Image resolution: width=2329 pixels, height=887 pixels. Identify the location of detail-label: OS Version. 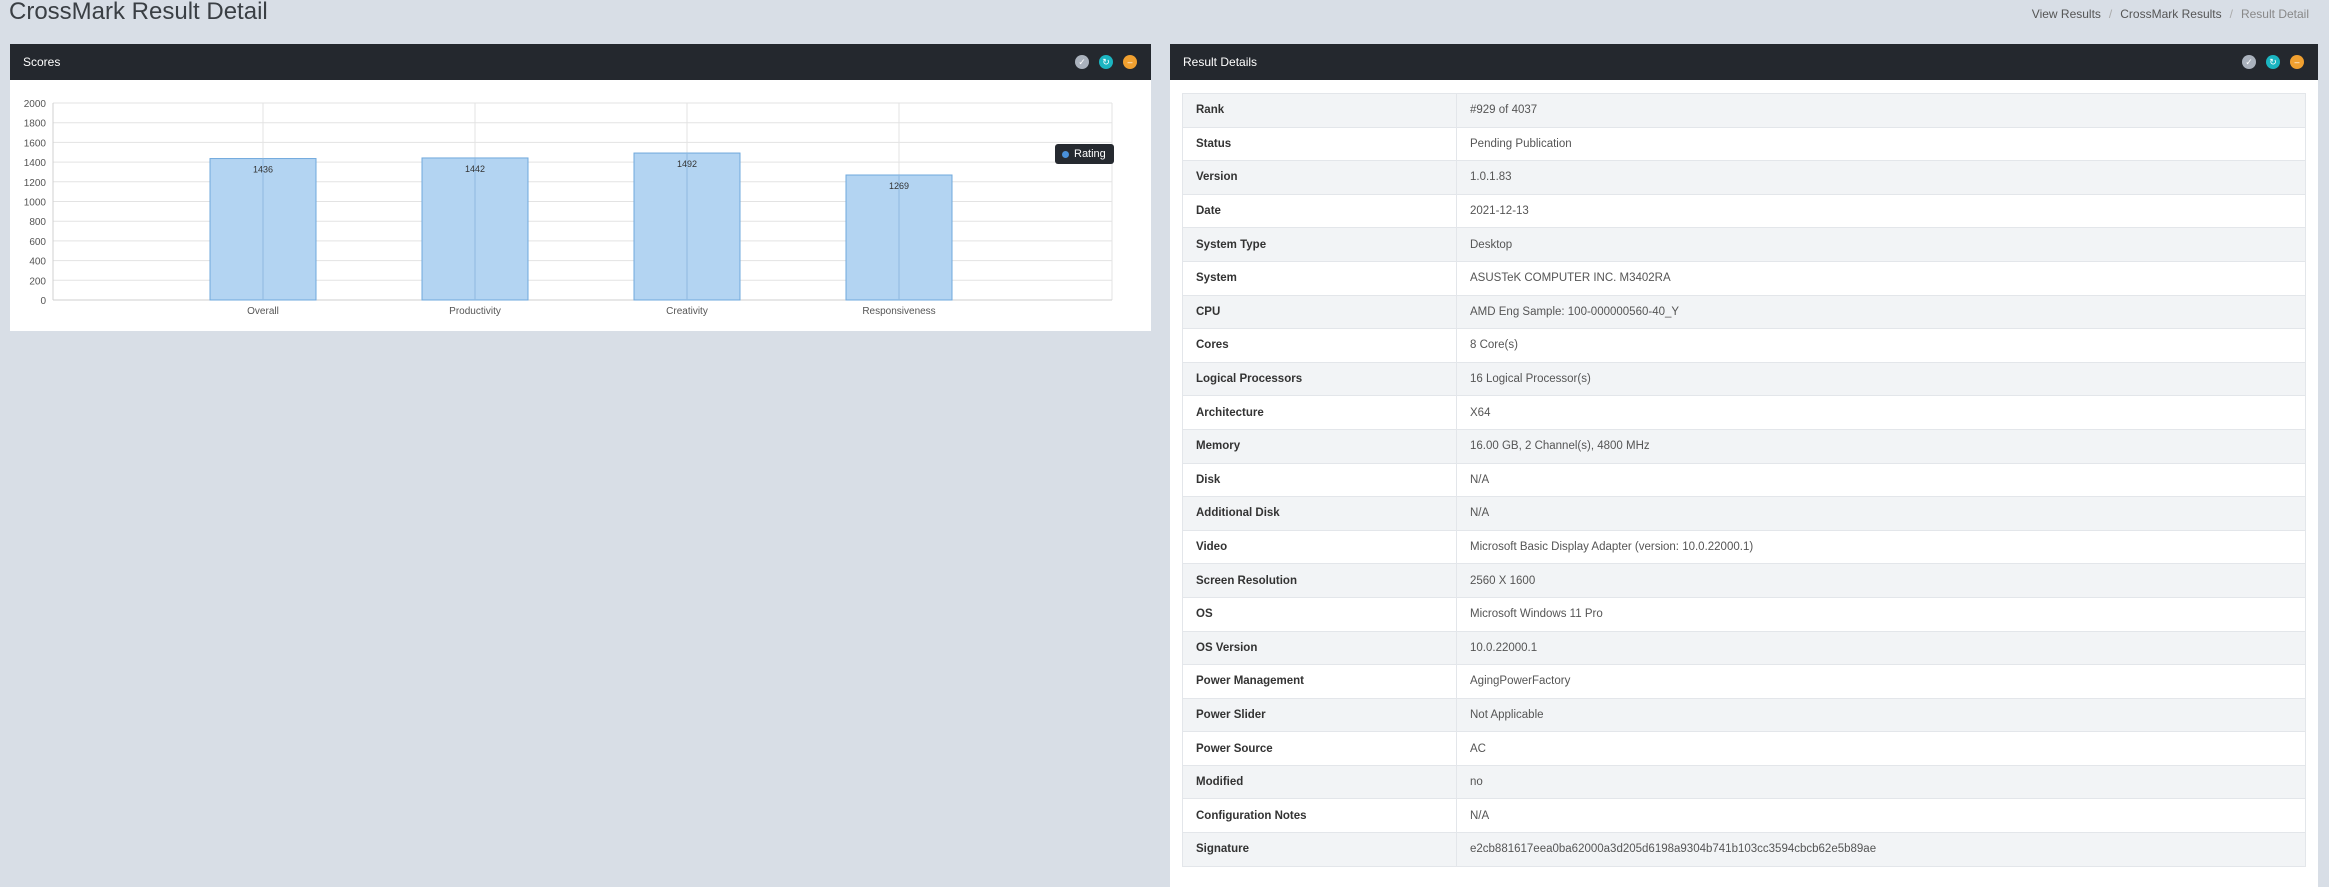
(1319, 648).